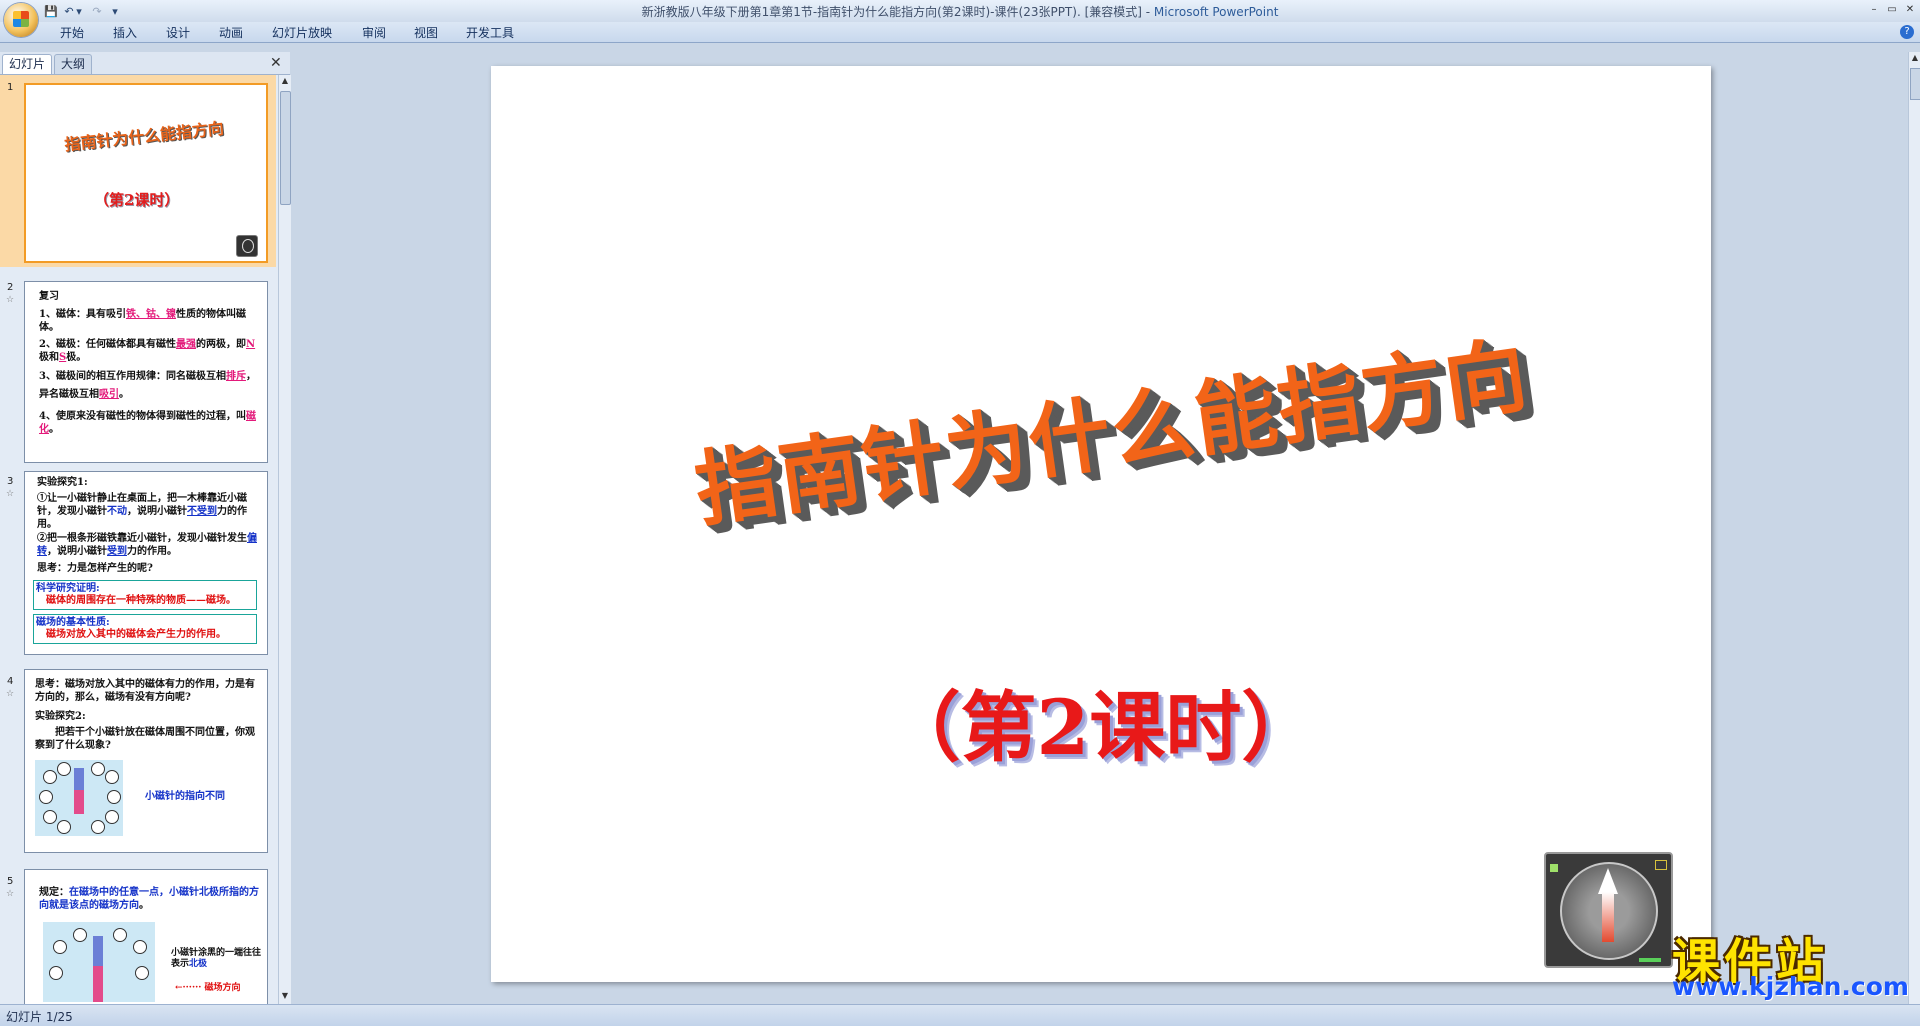  What do you see at coordinates (426, 32) in the screenshot?
I see `tab-view: 视图` at bounding box center [426, 32].